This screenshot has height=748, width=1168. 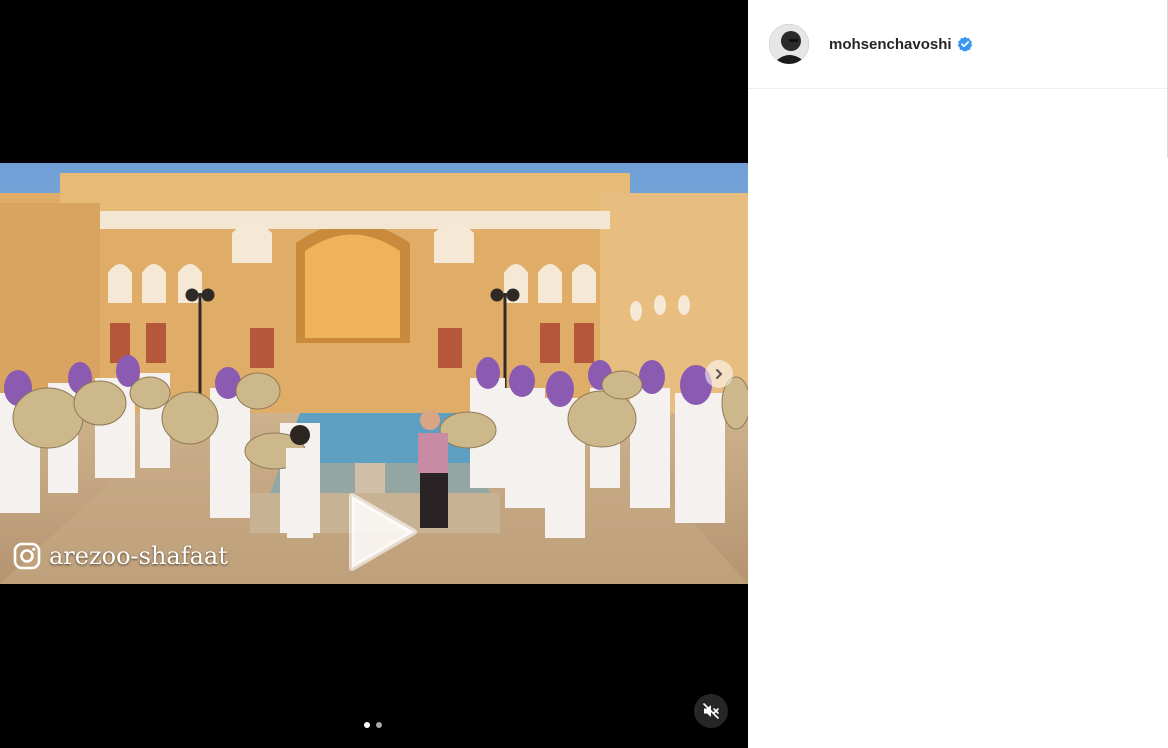 What do you see at coordinates (964, 44) in the screenshot?
I see `verified-badge-icon` at bounding box center [964, 44].